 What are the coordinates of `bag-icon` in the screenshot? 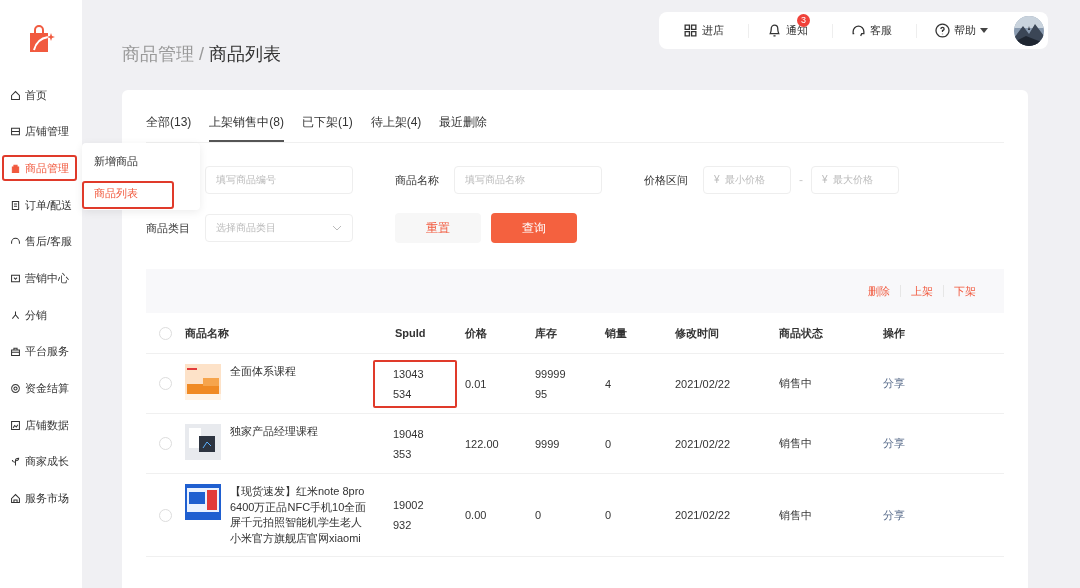 It's located at (15, 168).